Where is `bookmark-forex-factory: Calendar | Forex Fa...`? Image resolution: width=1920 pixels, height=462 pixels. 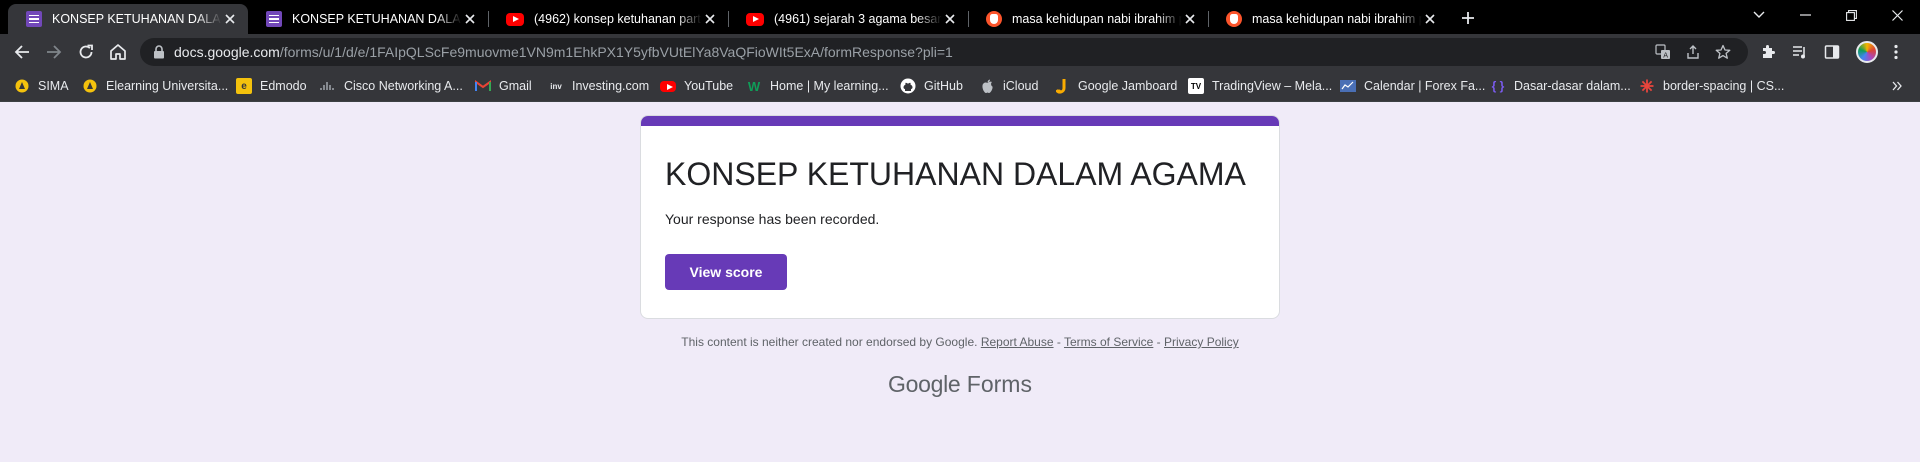
bookmark-forex-factory: Calendar | Forex Fa... is located at coordinates (1412, 86).